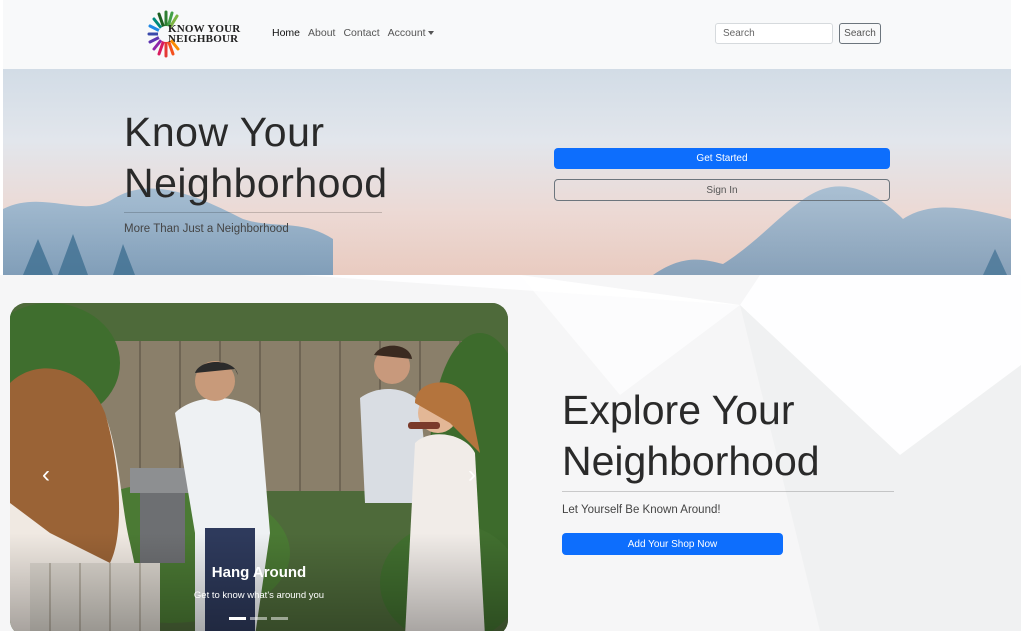 The height and width of the screenshot is (631, 1021). I want to click on hero-title: Know Your Neighborhood, so click(256, 158).